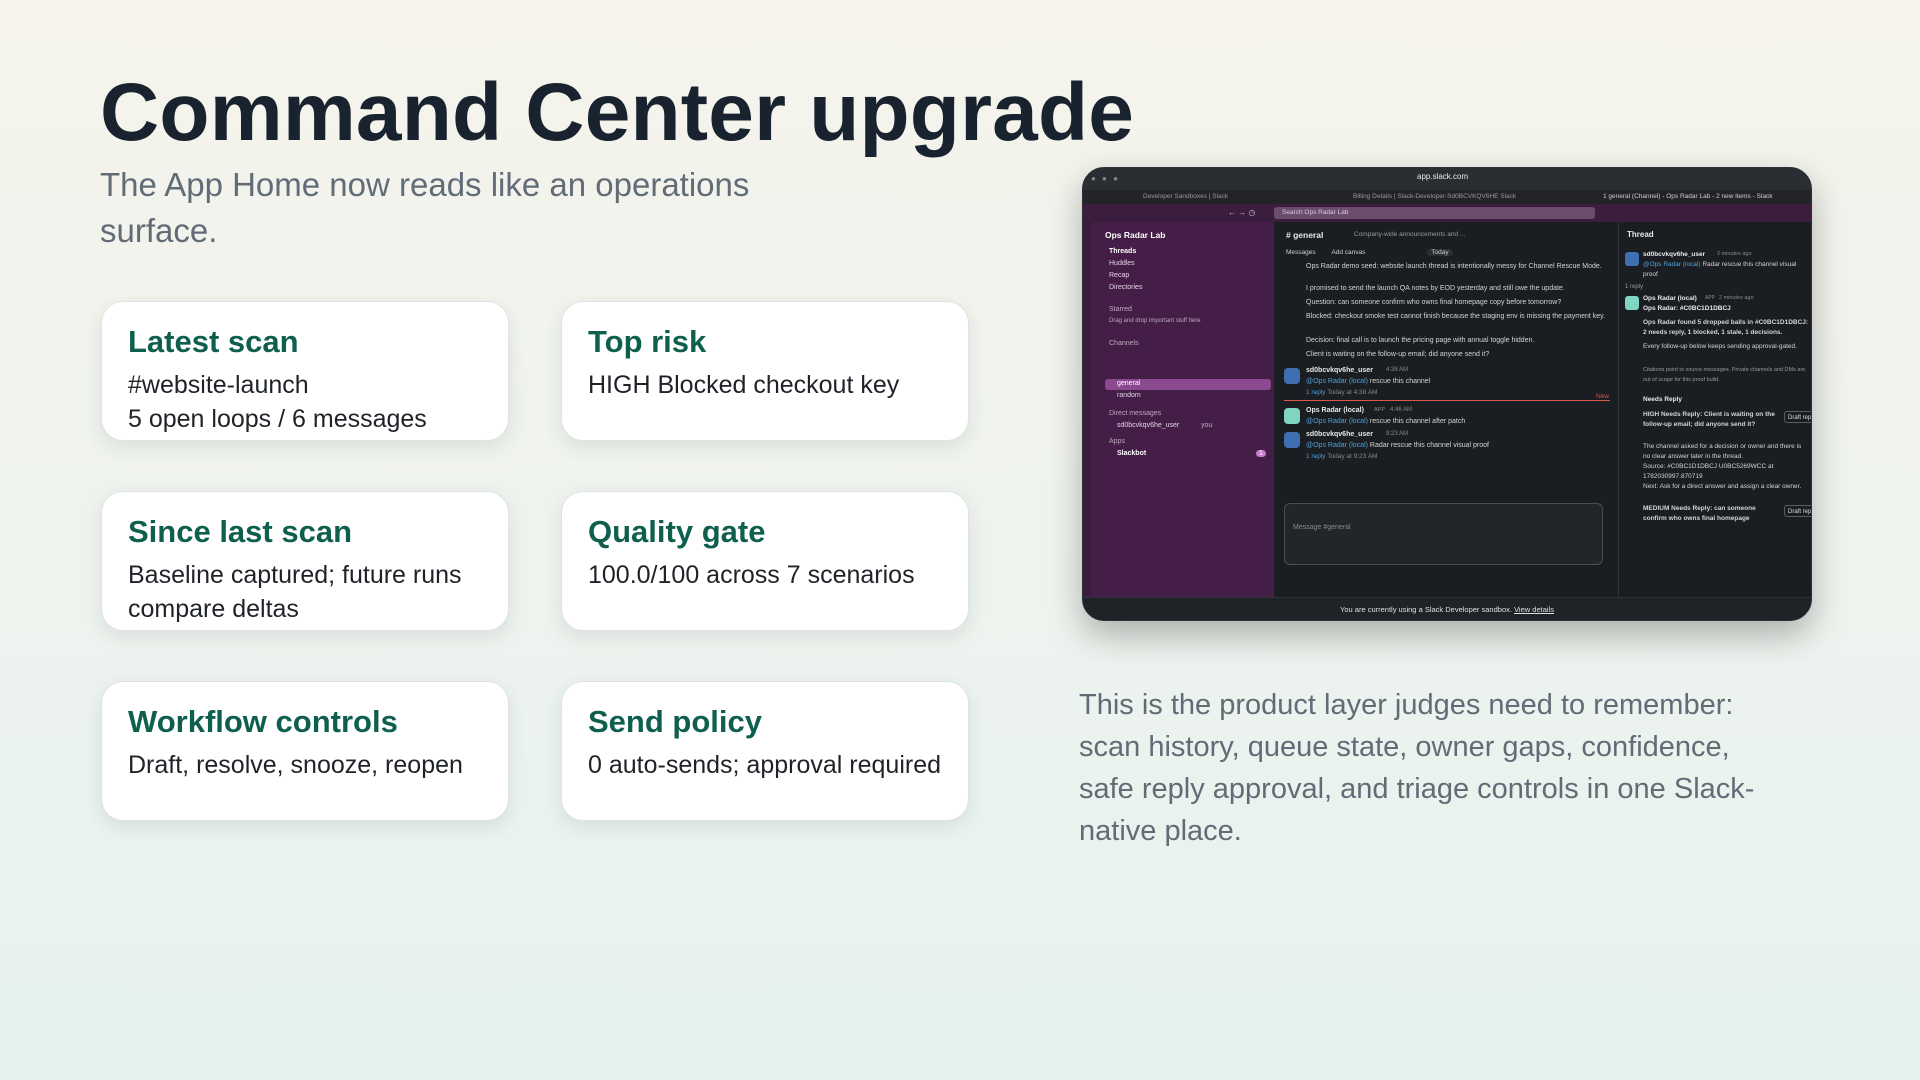 This screenshot has width=1920, height=1080. Describe the element at coordinates (1123, 251) in the screenshot. I see `sidebar-item-threads: Threads` at that location.